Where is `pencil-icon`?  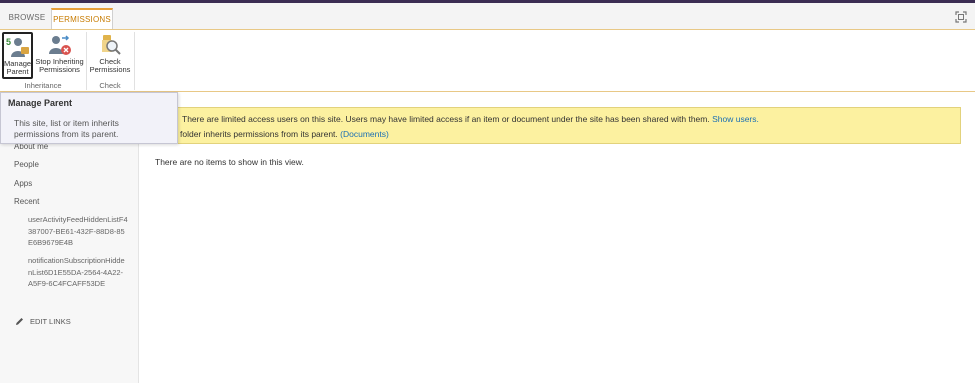
pencil-icon is located at coordinates (19, 321).